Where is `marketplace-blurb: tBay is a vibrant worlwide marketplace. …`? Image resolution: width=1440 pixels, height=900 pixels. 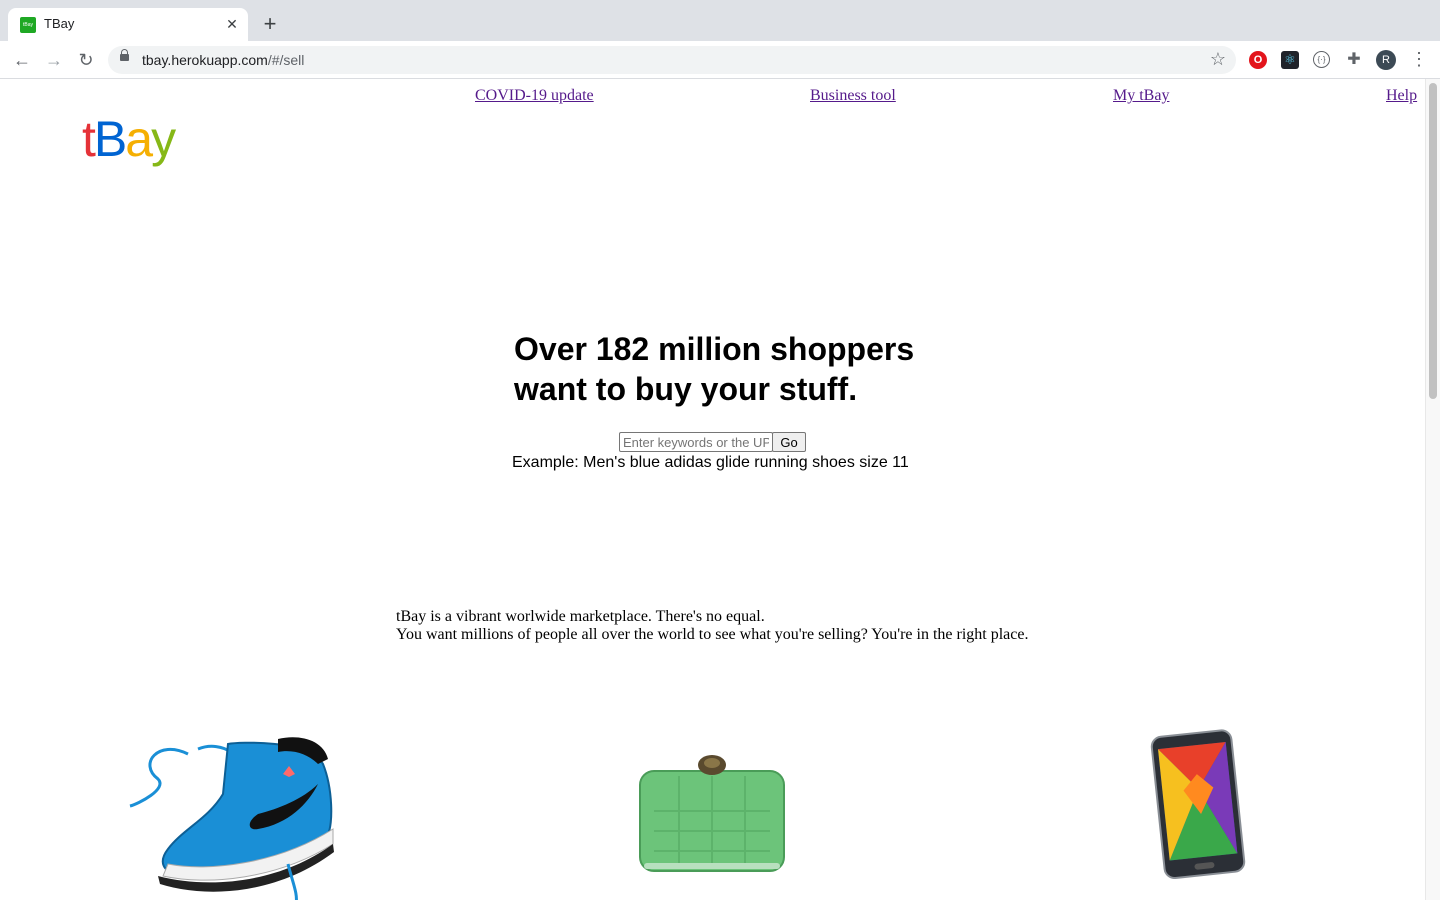
marketplace-blurb: tBay is a vibrant worlwide marketplace. … is located at coordinates (712, 626).